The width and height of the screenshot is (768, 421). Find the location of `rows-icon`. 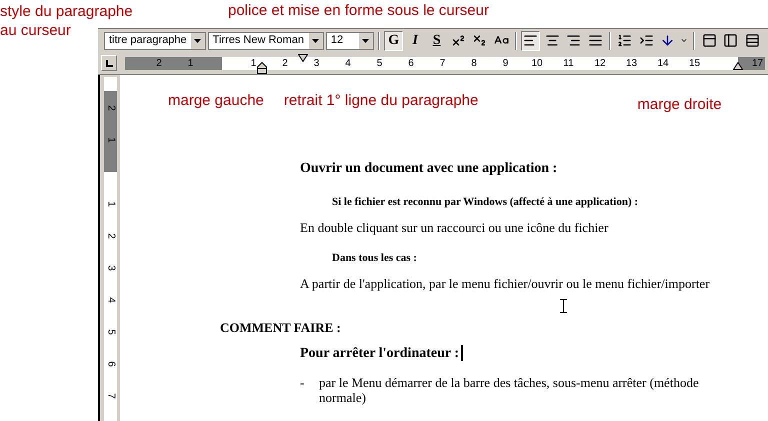

rows-icon is located at coordinates (752, 40).